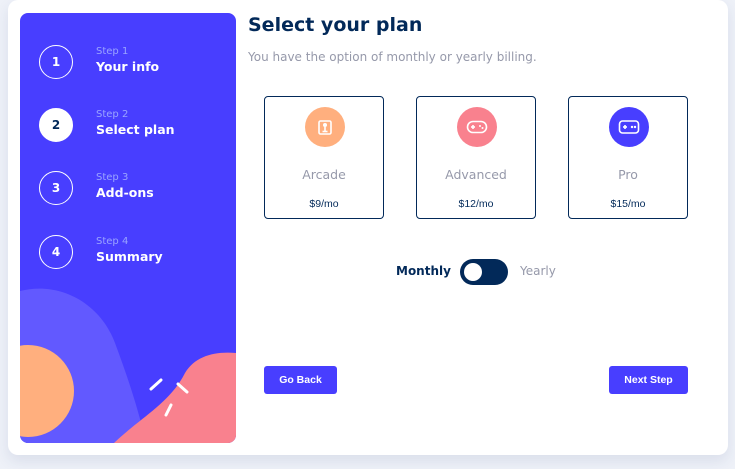 The width and height of the screenshot is (735, 469). Describe the element at coordinates (125, 192) in the screenshot. I see `step-title: Add-ons` at that location.